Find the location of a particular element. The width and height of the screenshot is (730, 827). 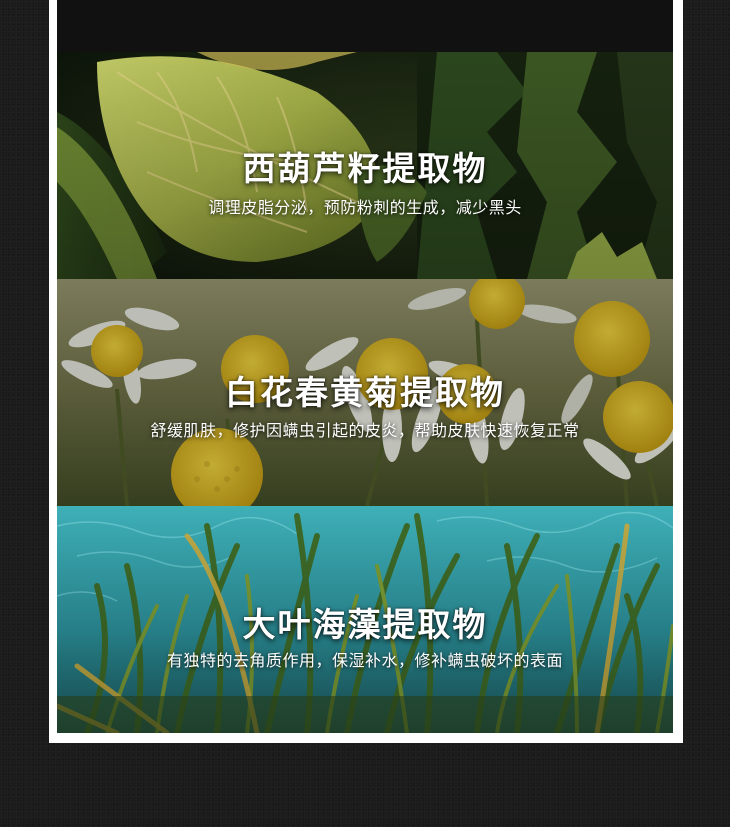

ingredient-title: 西葫芦籽提取物 is located at coordinates (365, 168).